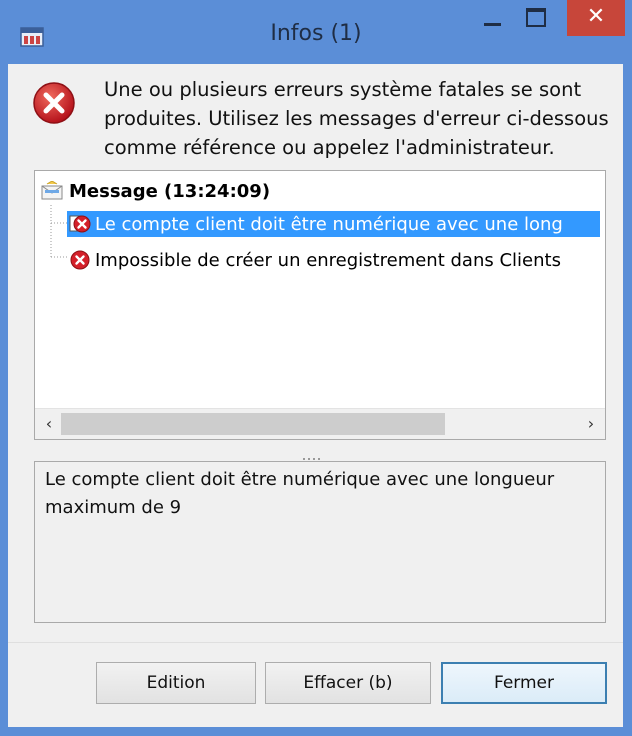  What do you see at coordinates (317, 452) in the screenshot?
I see `splitter-handle` at bounding box center [317, 452].